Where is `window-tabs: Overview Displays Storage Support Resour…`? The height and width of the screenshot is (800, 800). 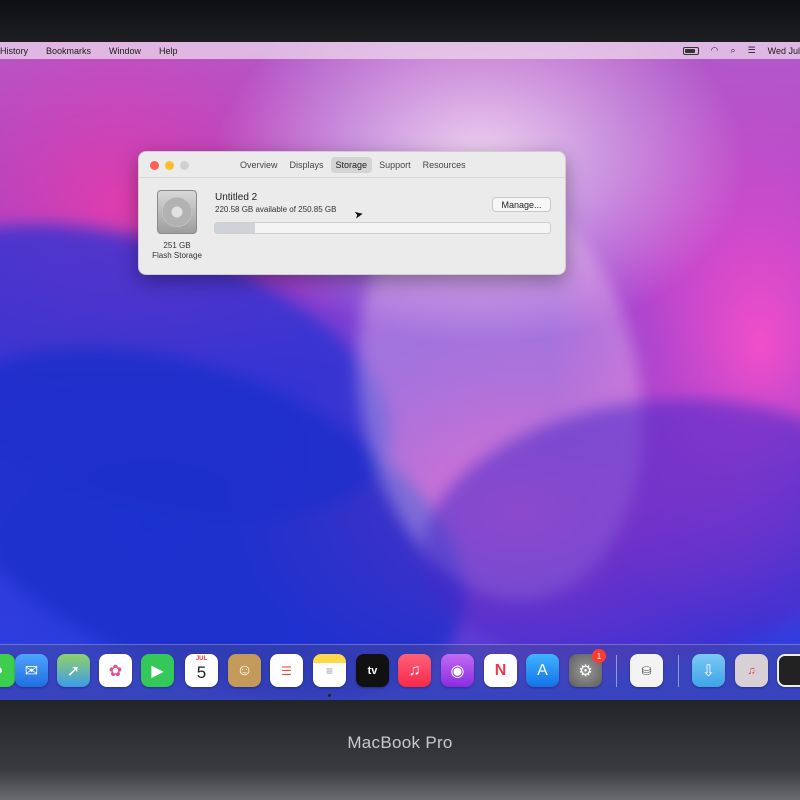 window-tabs: Overview Displays Storage Support Resour… is located at coordinates (353, 165).